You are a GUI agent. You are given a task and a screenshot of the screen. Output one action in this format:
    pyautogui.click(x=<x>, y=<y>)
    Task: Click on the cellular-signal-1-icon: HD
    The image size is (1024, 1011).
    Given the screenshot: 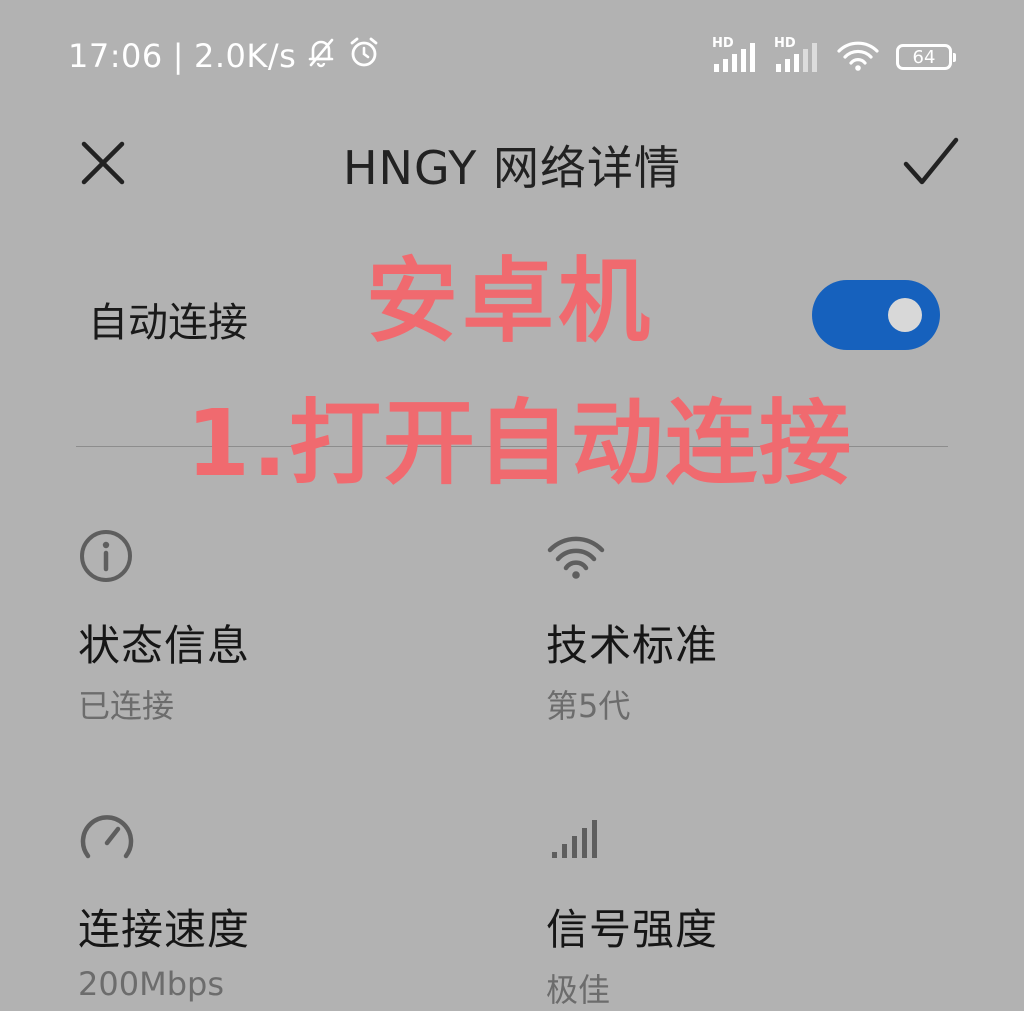 What is the action you would take?
    pyautogui.click(x=735, y=55)
    